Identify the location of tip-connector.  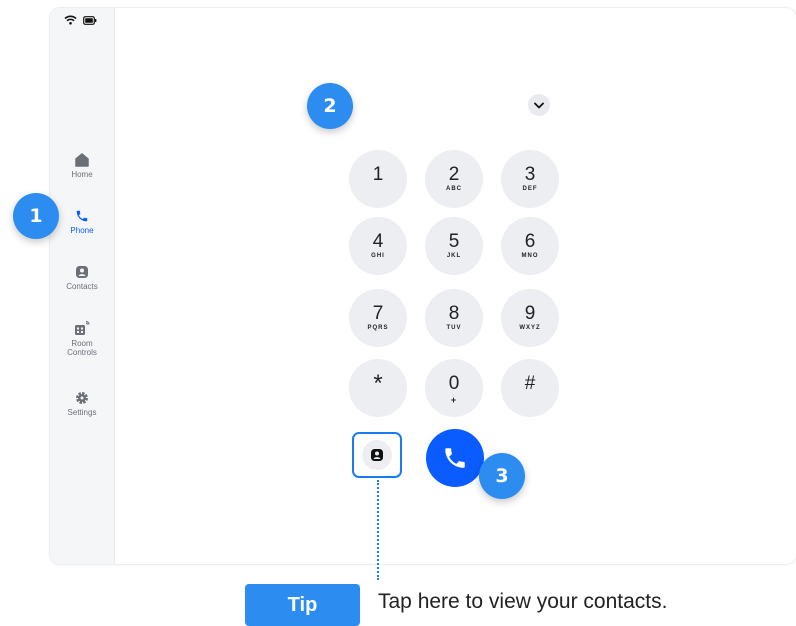
(378, 530).